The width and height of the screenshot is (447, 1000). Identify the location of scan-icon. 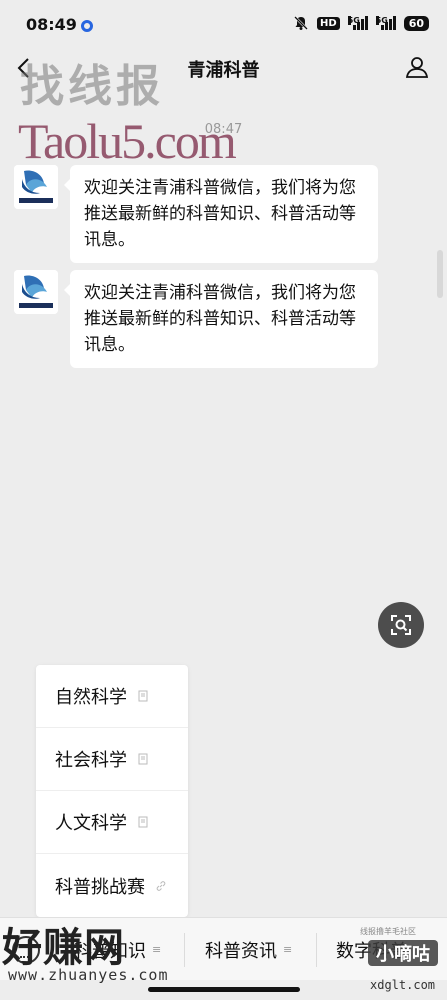
(401, 625).